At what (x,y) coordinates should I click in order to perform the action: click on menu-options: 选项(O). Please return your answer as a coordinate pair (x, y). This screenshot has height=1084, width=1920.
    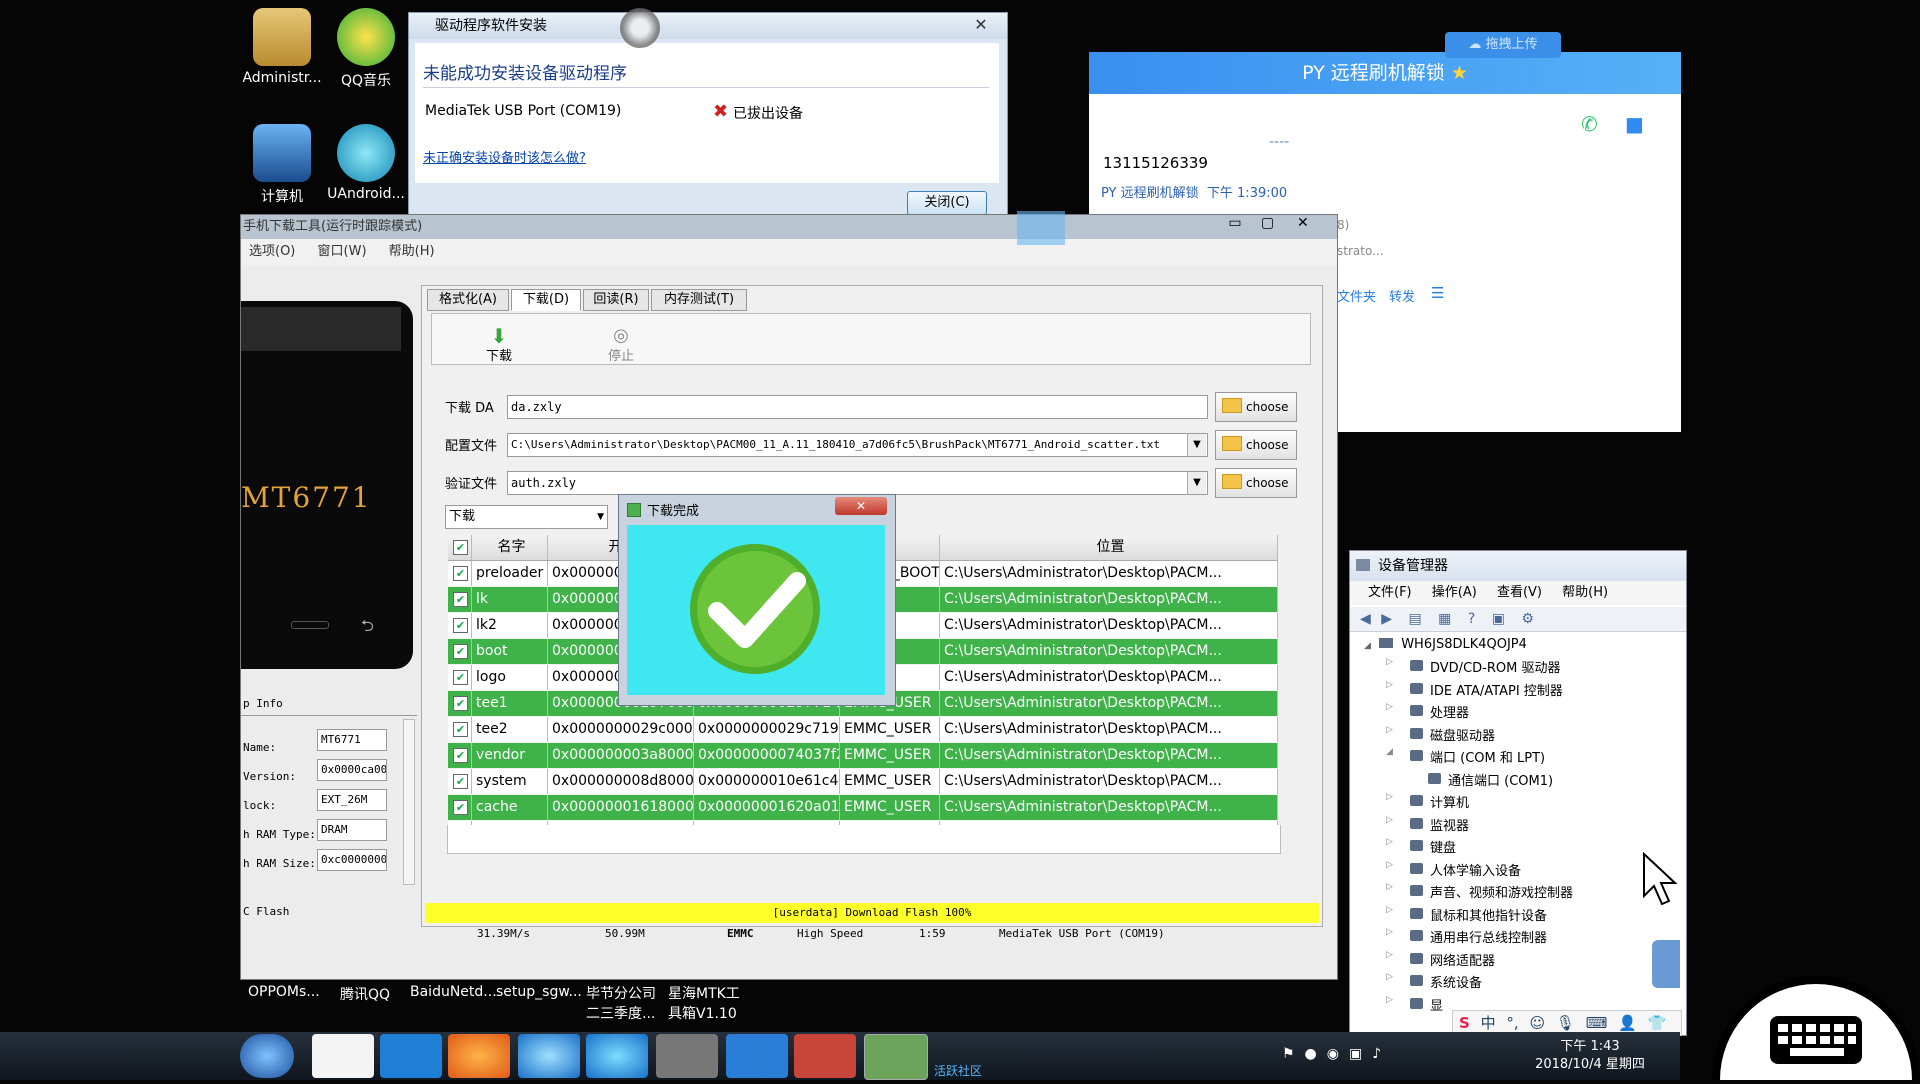
    Looking at the image, I should click on (272, 251).